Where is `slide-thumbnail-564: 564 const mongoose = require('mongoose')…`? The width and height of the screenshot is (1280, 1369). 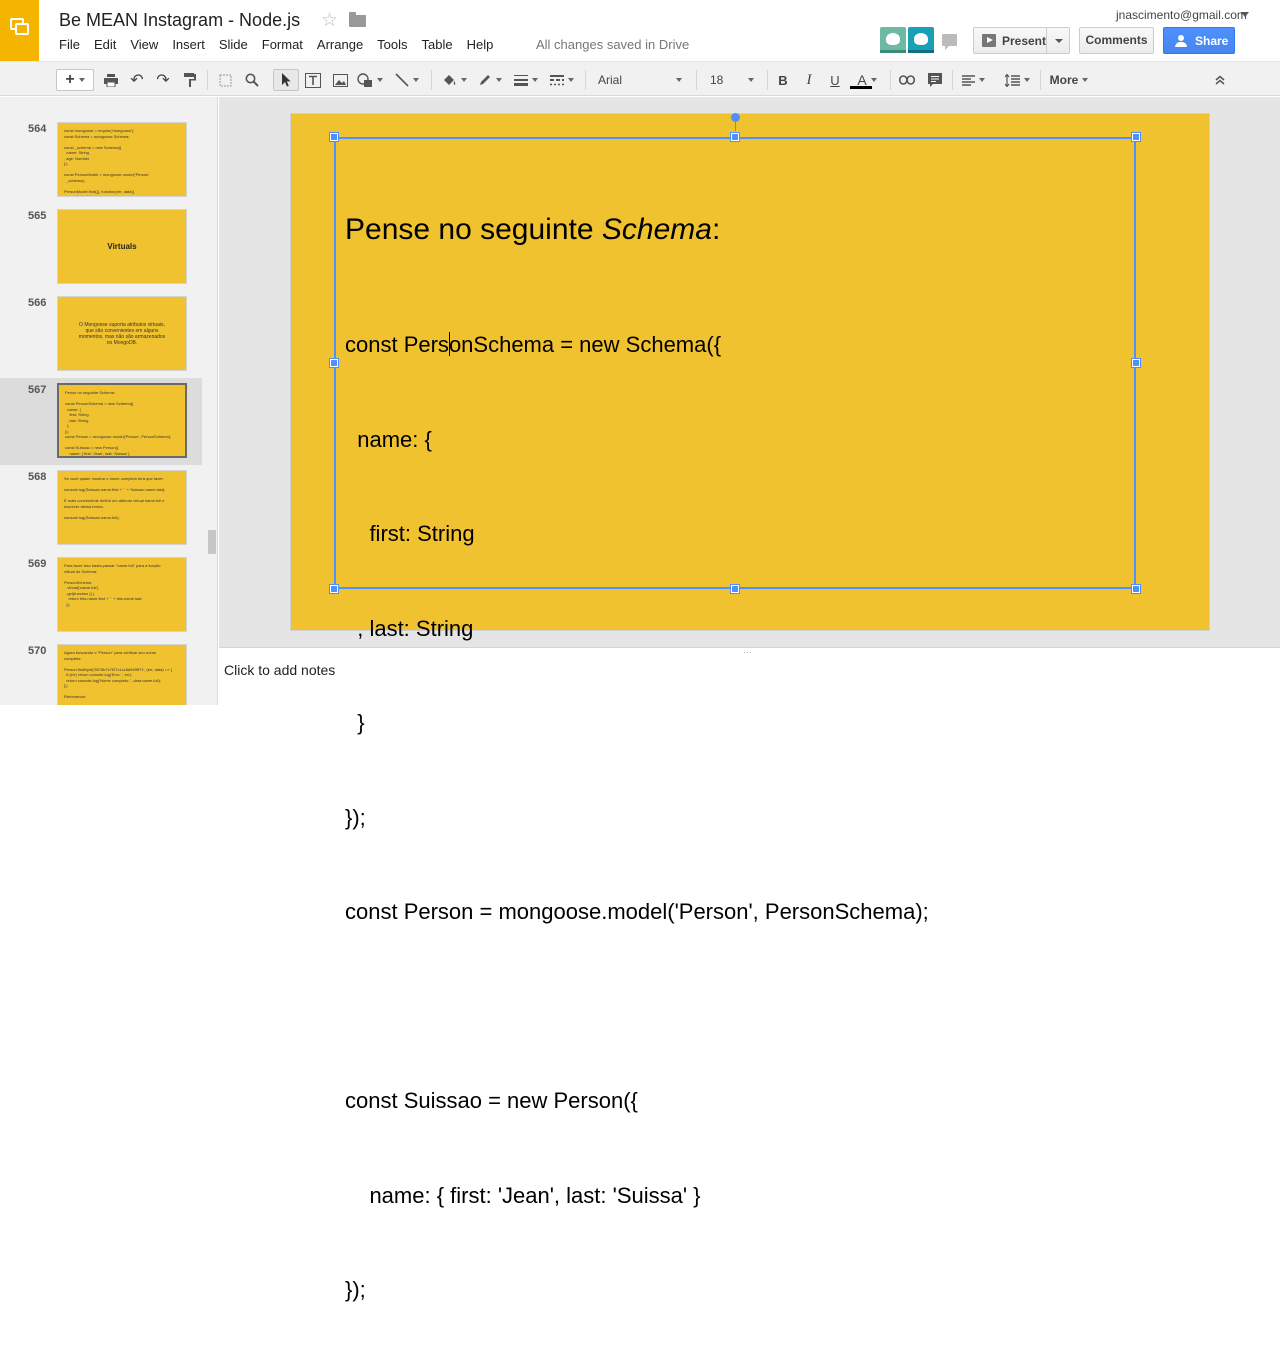
slide-thumbnail-564: 564 const mongoose = require('mongoose')… is located at coordinates (101, 160).